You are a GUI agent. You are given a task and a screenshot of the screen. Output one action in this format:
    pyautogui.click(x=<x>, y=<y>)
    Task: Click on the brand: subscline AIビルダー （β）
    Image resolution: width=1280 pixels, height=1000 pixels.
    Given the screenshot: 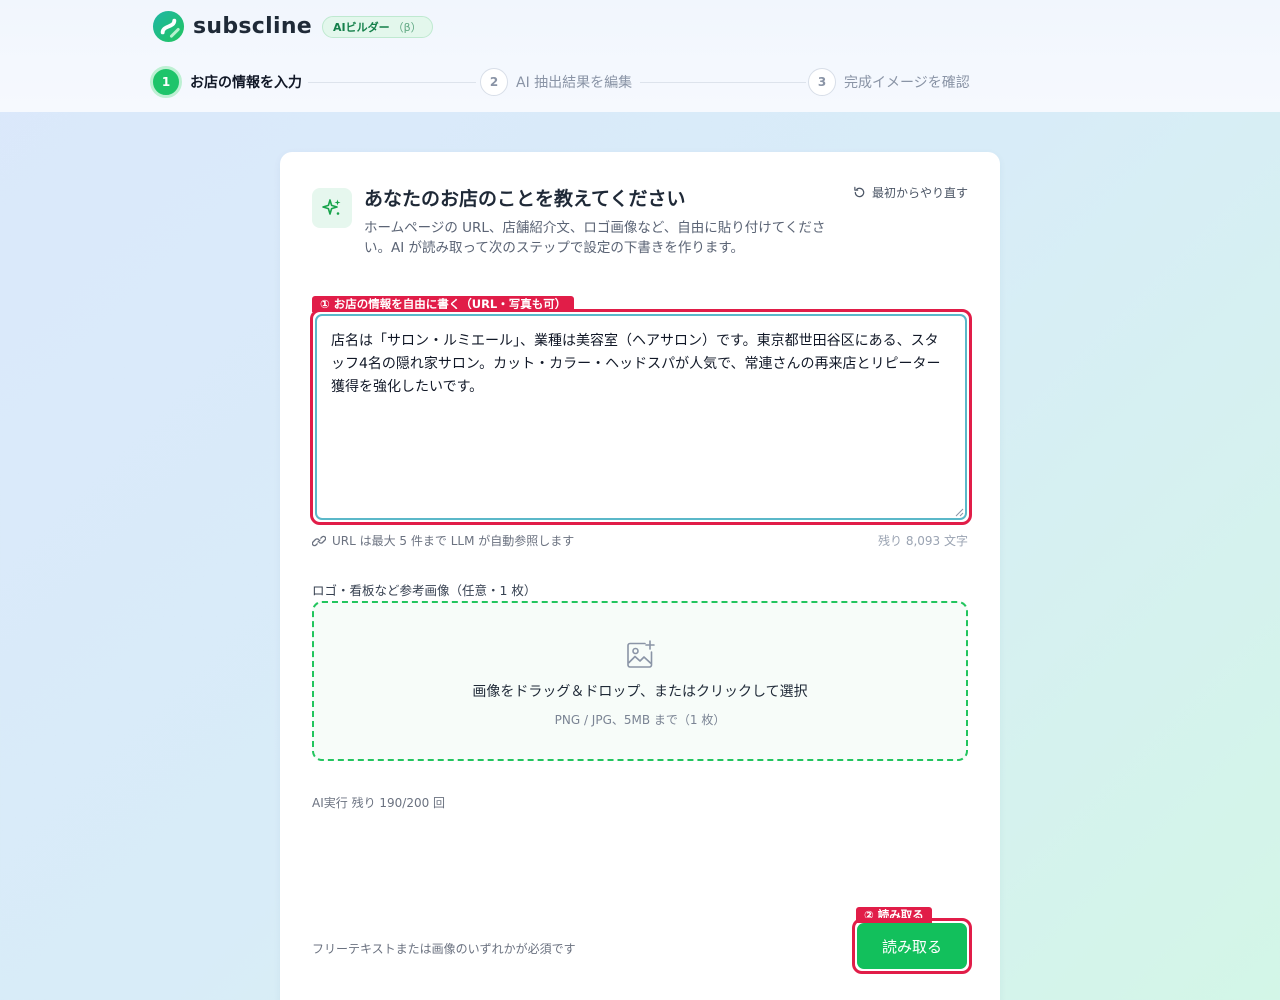 What is the action you would take?
    pyautogui.click(x=292, y=26)
    